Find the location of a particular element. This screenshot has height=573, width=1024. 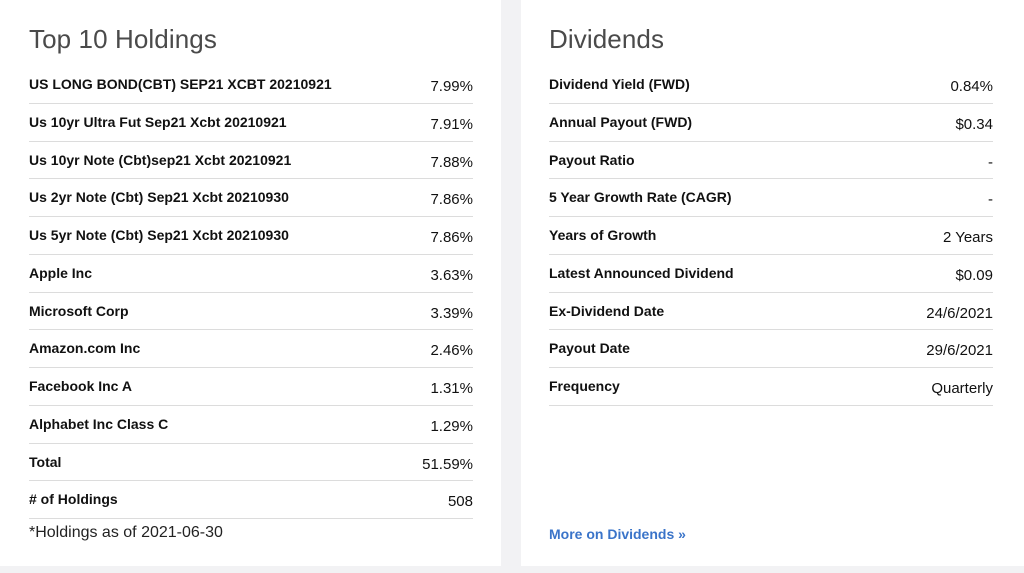

holding-weight: 1.29% is located at coordinates (451, 426).